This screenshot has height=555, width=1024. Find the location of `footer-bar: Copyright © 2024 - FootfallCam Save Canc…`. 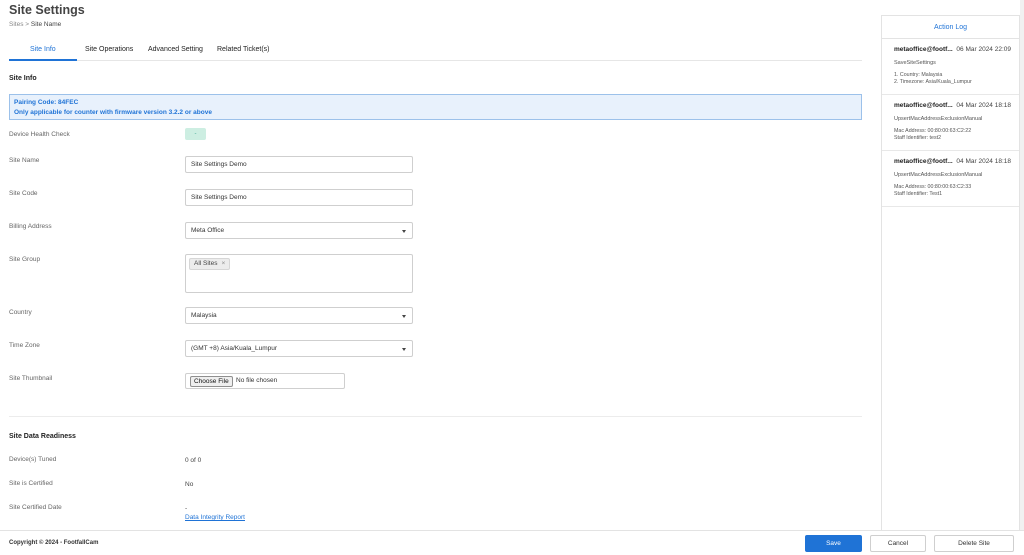

footer-bar: Copyright © 2024 - FootfallCam Save Canc… is located at coordinates (512, 542).